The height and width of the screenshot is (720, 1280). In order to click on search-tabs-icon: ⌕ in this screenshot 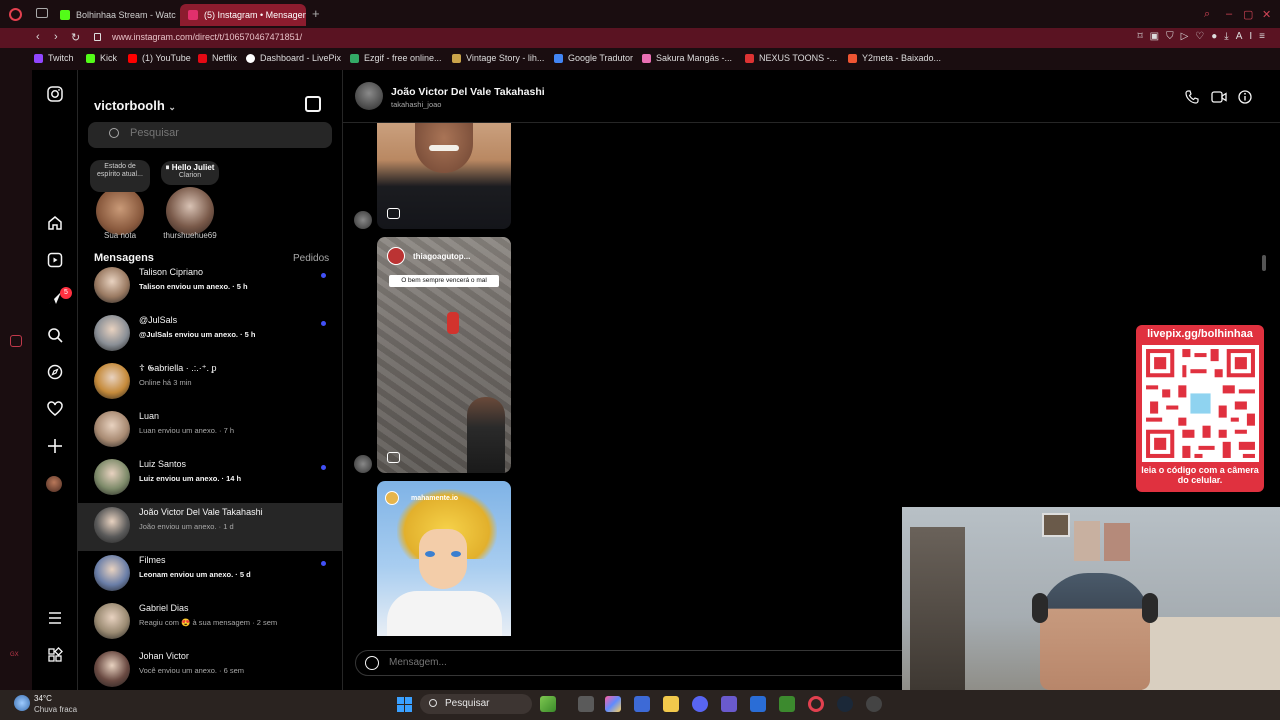, I will do `click(1207, 14)`.